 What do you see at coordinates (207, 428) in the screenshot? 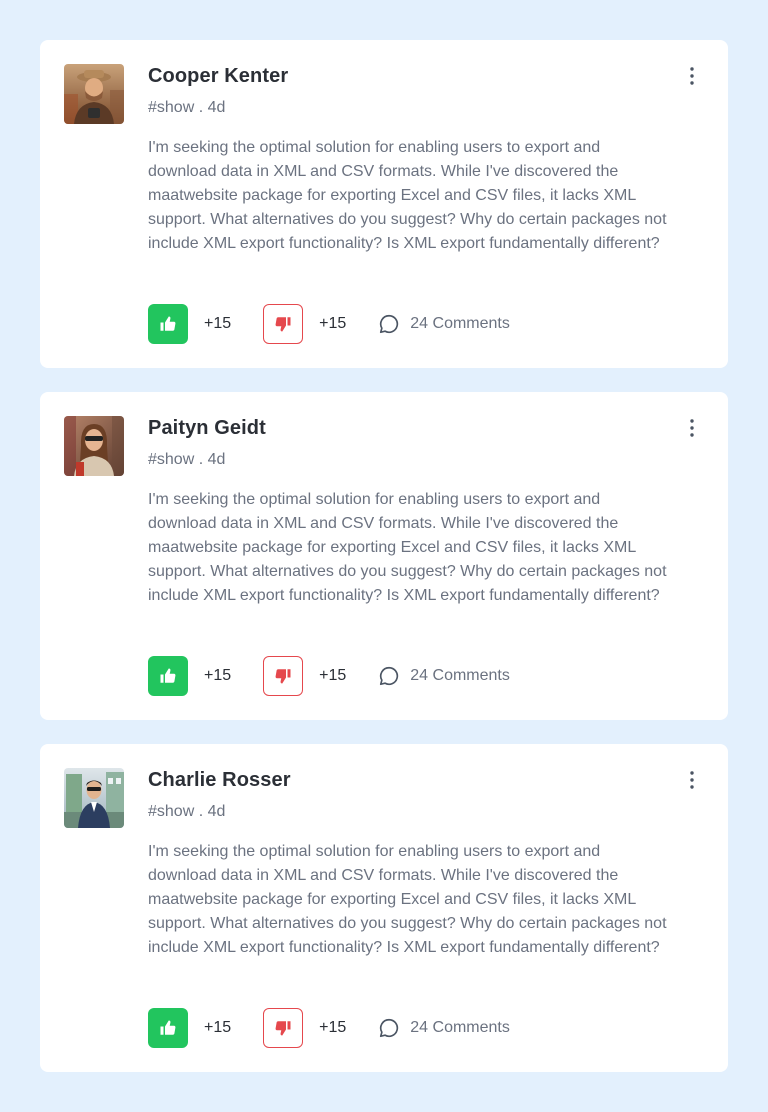
I see `author-name: Paityn Geidt` at bounding box center [207, 428].